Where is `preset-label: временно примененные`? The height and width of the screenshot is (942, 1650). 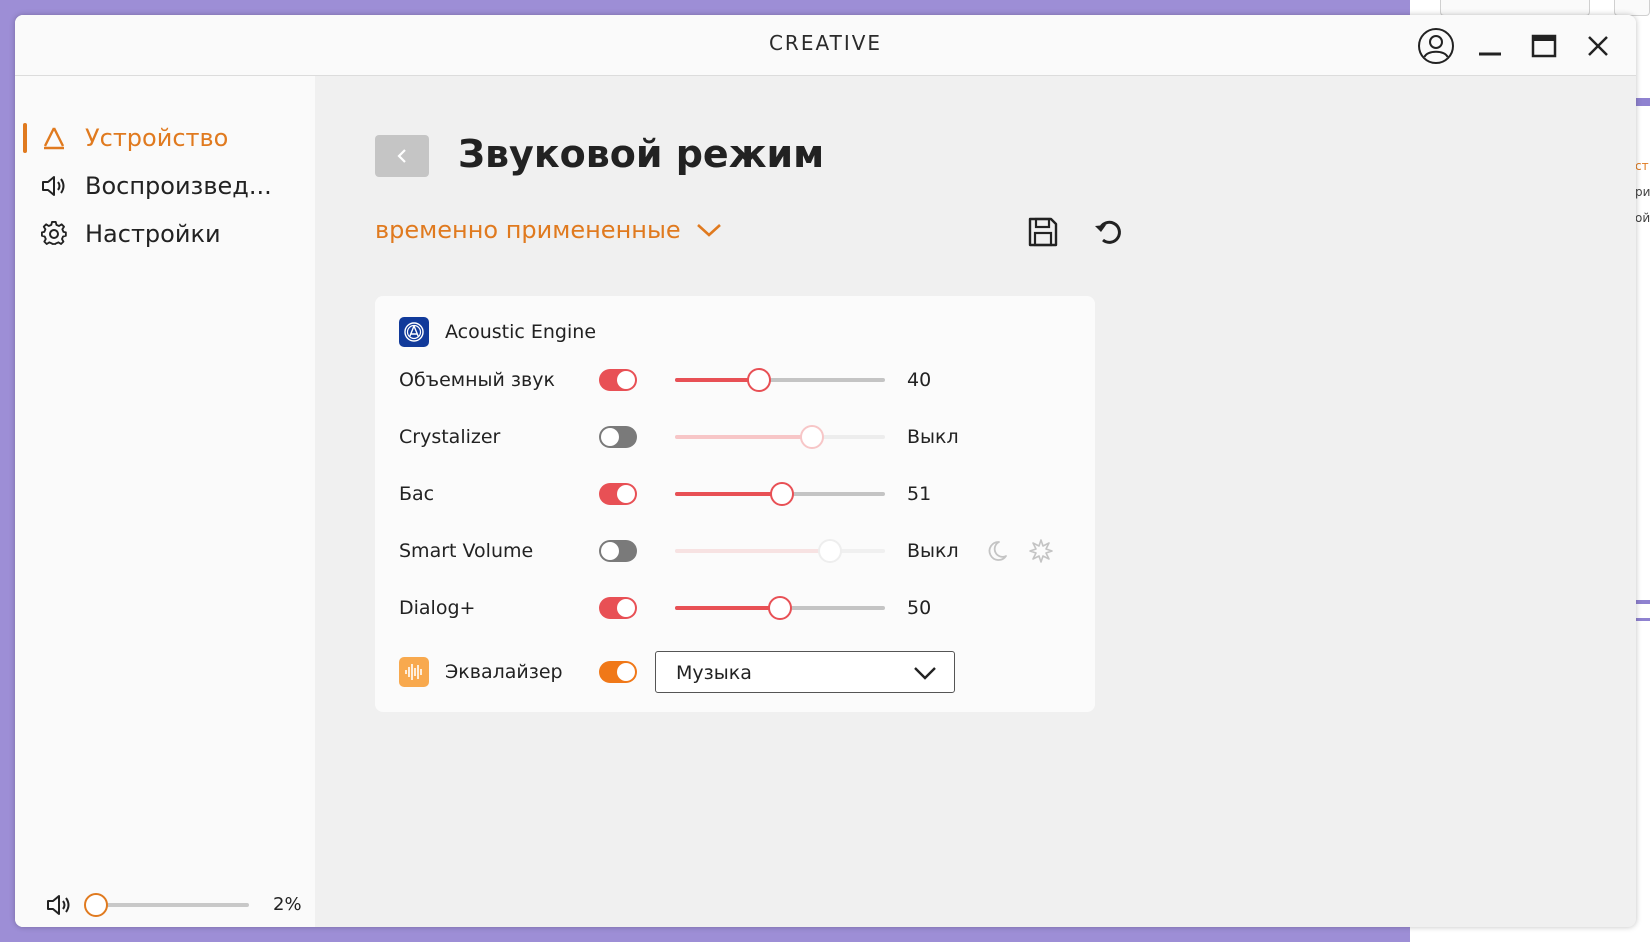
preset-label: временно примененные is located at coordinates (528, 230).